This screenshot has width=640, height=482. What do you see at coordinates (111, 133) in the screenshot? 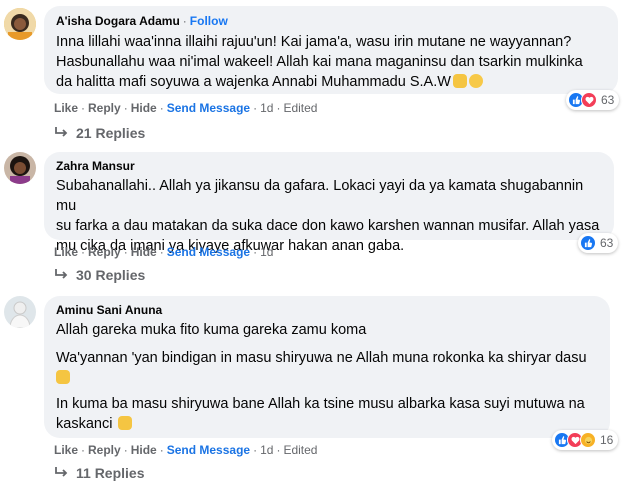
I see `replies-count: 21 Replies` at bounding box center [111, 133].